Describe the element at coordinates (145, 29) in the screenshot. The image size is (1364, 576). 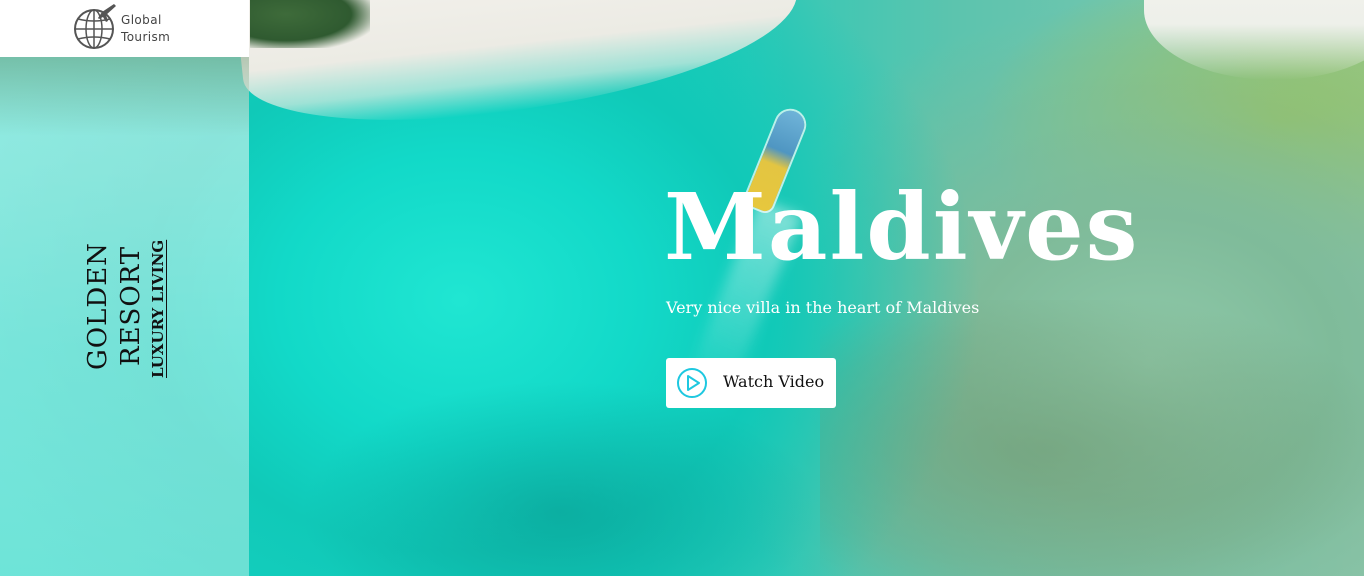
I see `brand-name: Global Tourism` at that location.